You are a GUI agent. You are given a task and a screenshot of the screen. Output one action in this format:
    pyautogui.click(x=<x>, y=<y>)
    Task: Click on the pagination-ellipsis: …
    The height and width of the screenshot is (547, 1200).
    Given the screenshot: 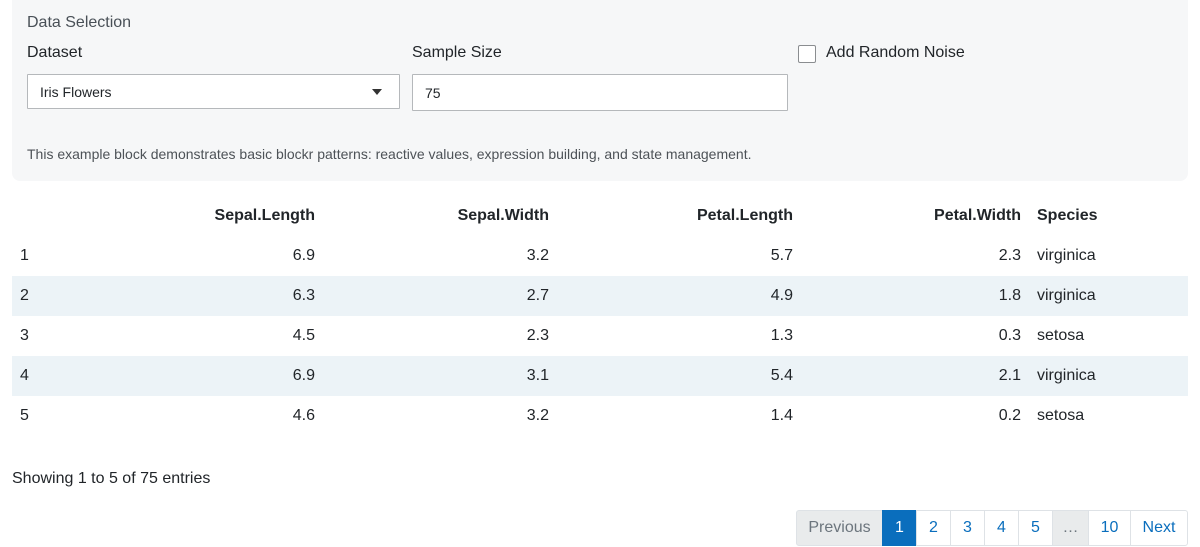 What is the action you would take?
    pyautogui.click(x=1070, y=528)
    